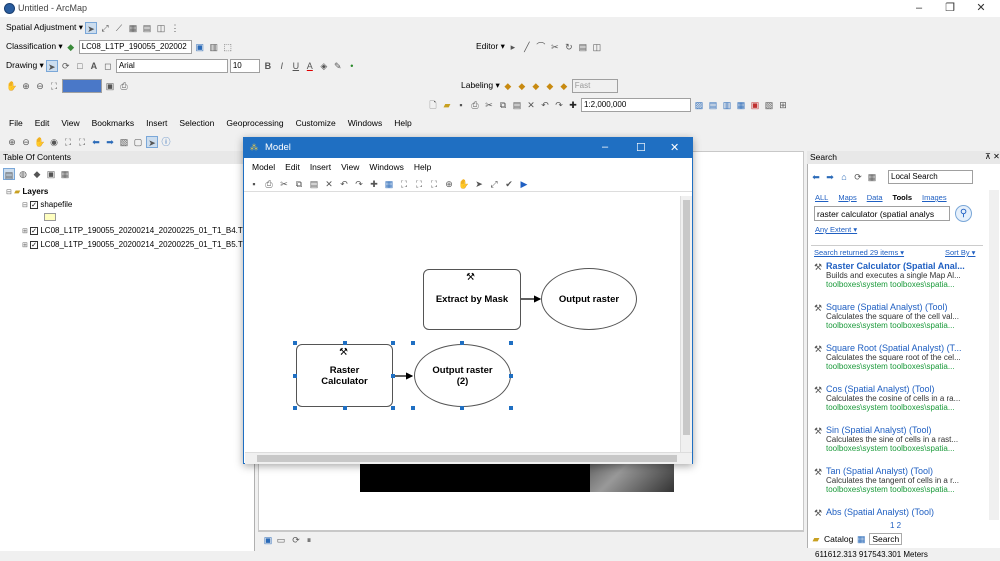  What do you see at coordinates (119, 28) in the screenshot?
I see `link-icon: ⟋` at bounding box center [119, 28].